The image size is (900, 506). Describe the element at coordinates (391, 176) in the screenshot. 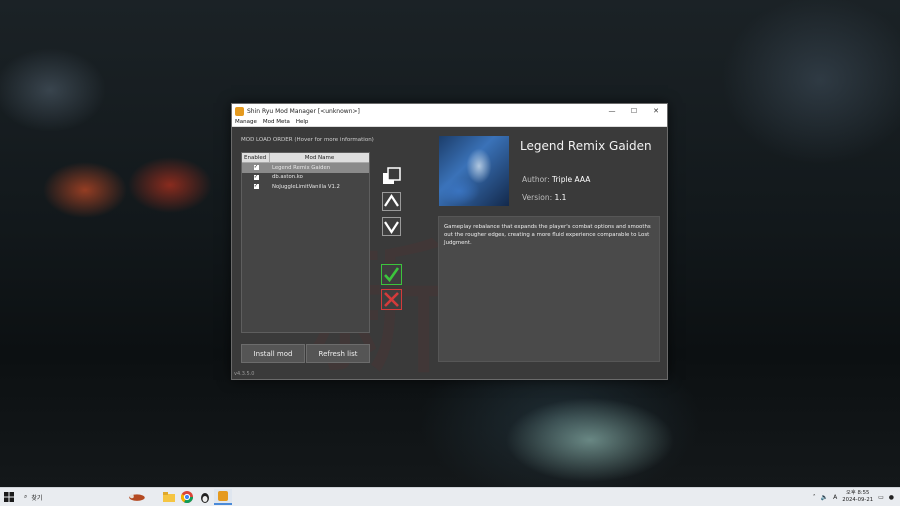

I see `toggle-all-icon` at that location.